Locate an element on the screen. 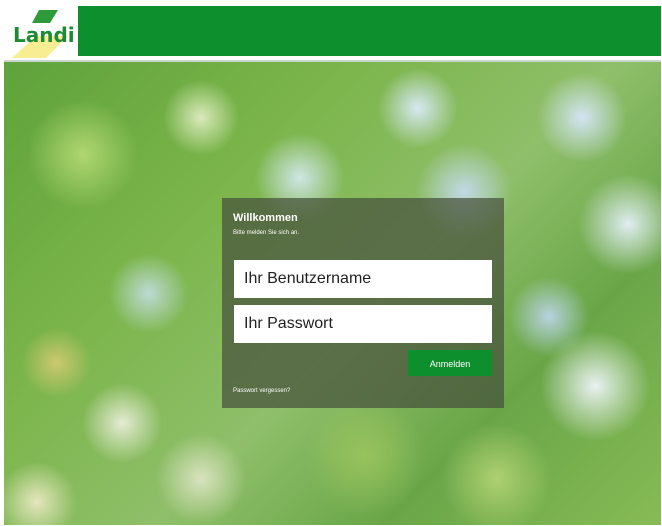 The width and height of the screenshot is (662, 526). login-button: Anmelden is located at coordinates (450, 363).